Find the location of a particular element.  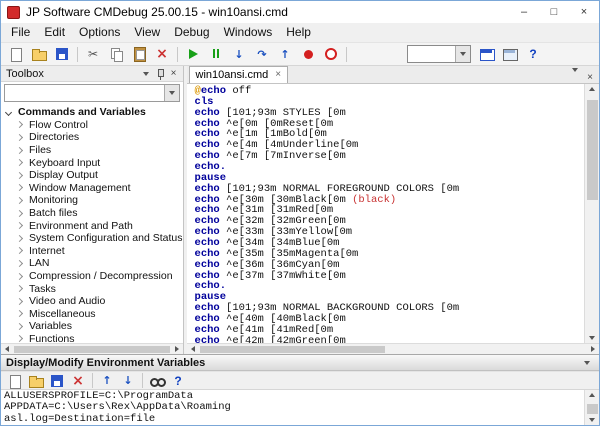

step-out-button is located at coordinates (285, 54).